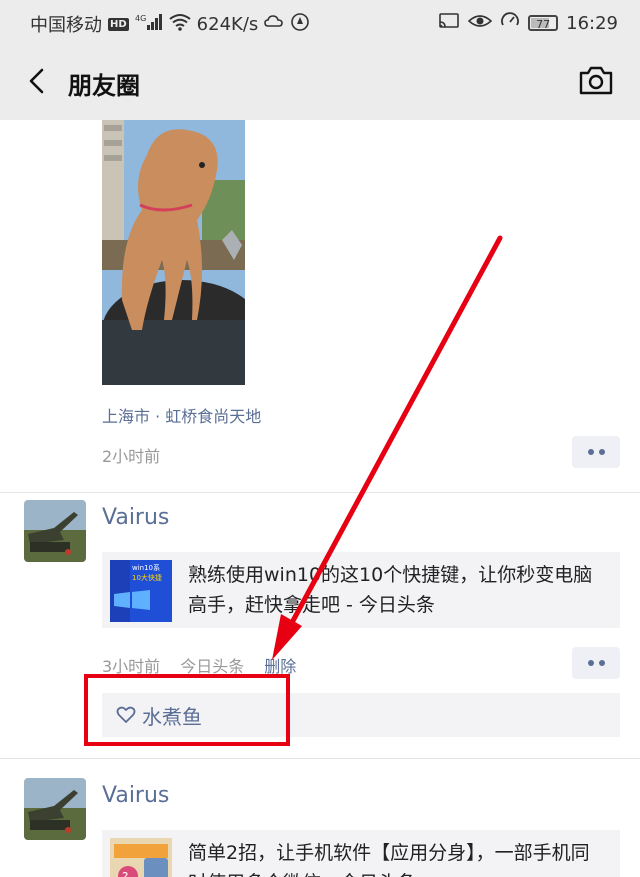 This screenshot has width=640, height=877. Describe the element at coordinates (147, 577) in the screenshot. I see `svg-text: 10大快捷` at that location.